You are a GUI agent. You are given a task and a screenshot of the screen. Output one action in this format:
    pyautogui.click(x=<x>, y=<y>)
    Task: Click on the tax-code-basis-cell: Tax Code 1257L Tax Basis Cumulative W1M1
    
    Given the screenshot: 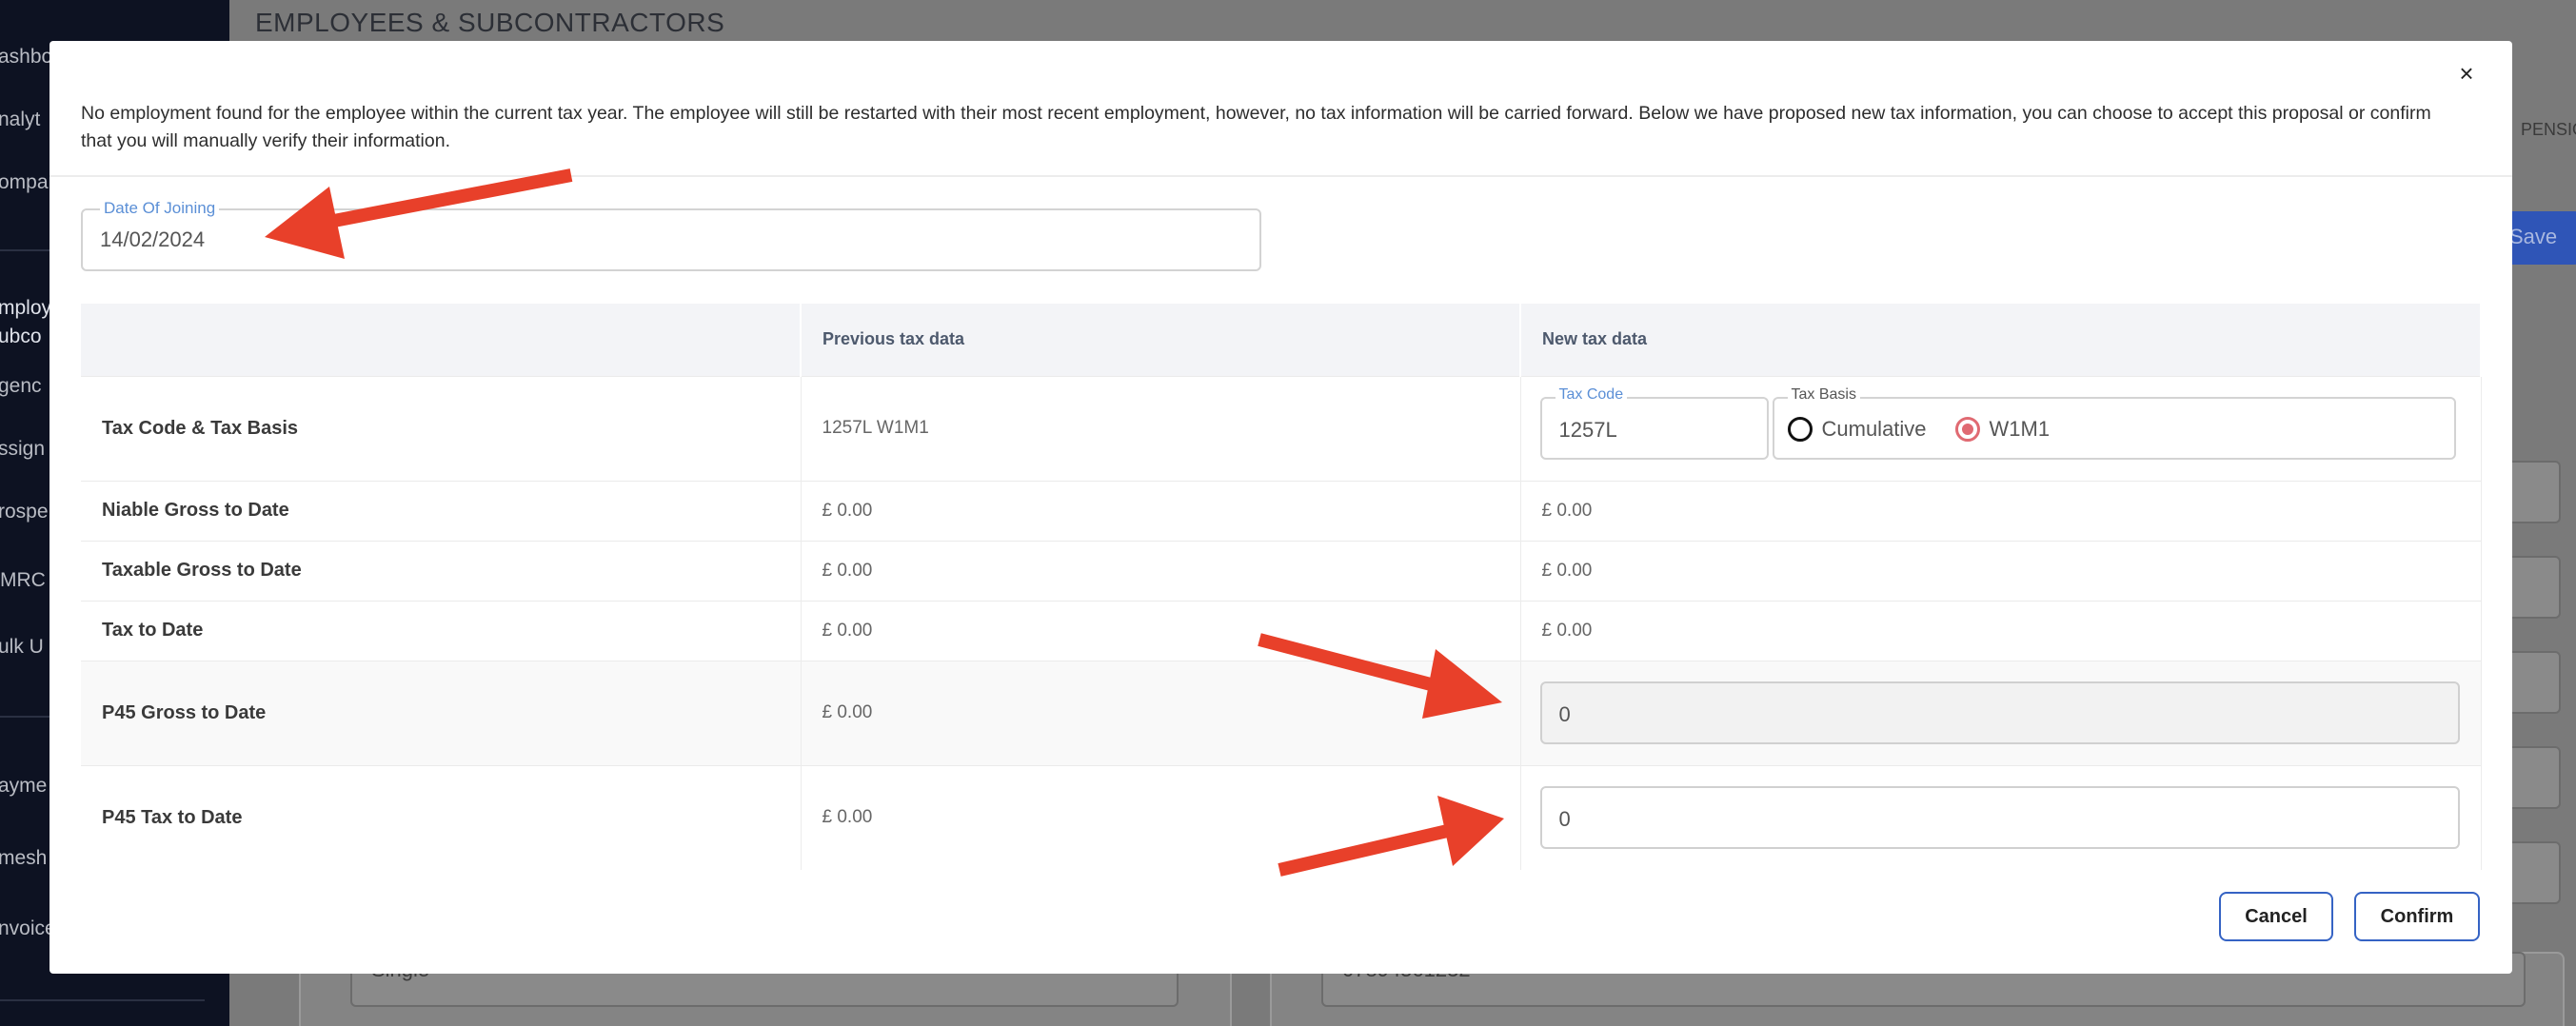 What is the action you would take?
    pyautogui.click(x=2001, y=428)
    